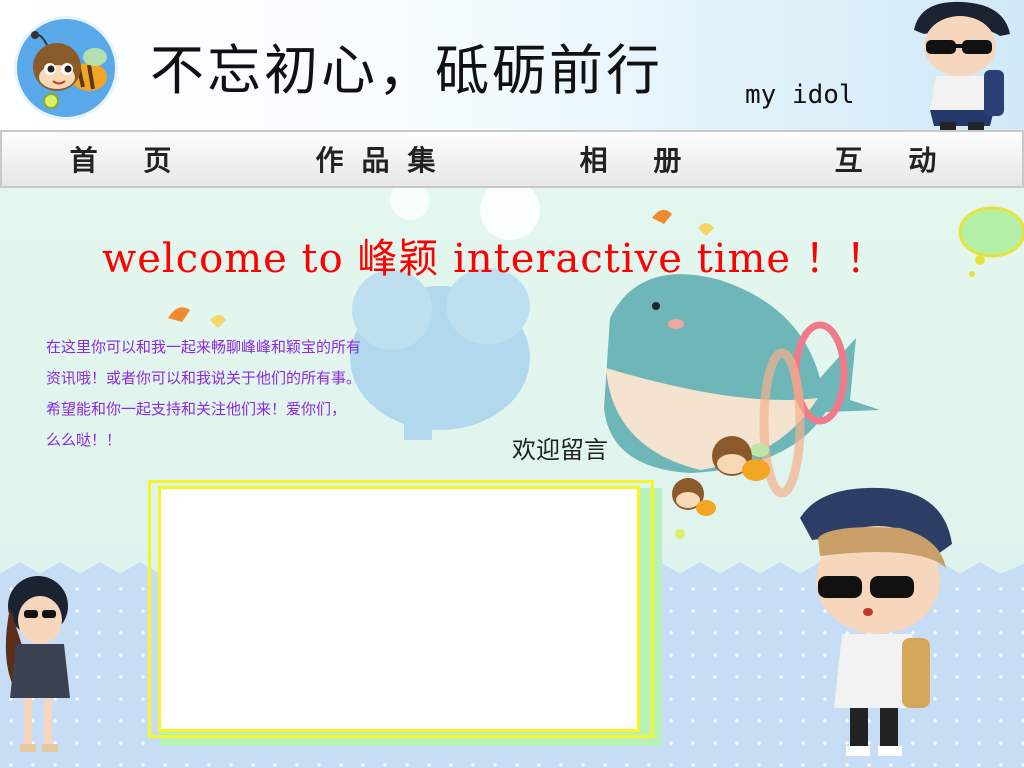  I want to click on nav-interaction: 互 动, so click(894, 159).